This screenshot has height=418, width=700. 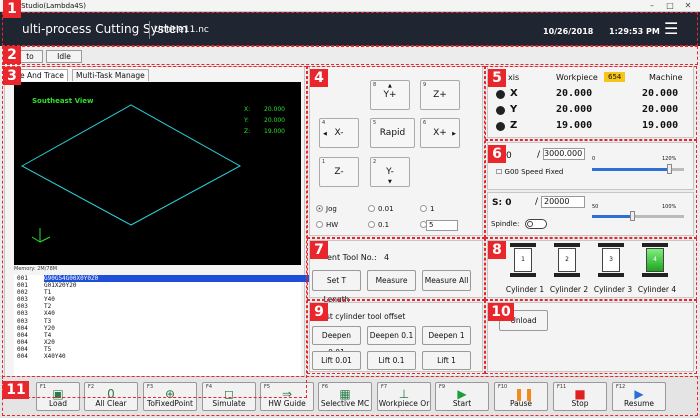 What do you see at coordinates (536, 224) in the screenshot?
I see `spindle-toggle` at bounding box center [536, 224].